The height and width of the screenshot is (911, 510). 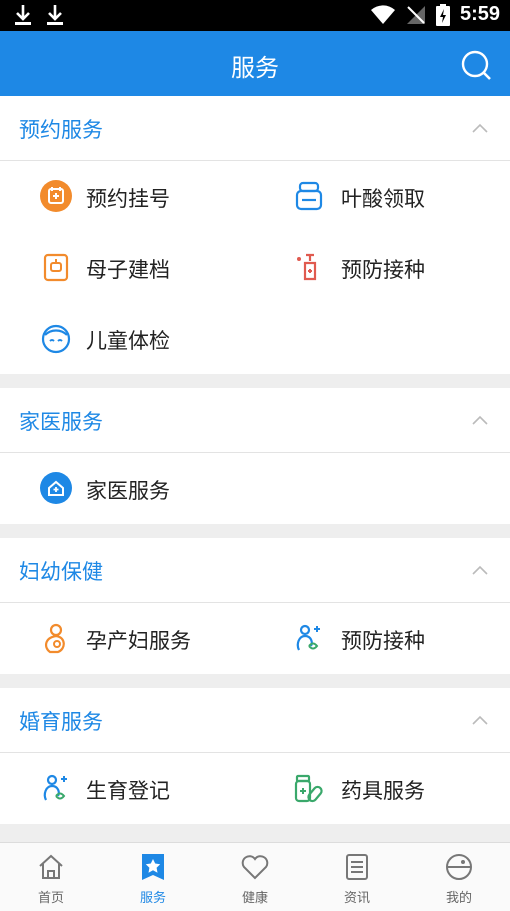 I want to click on tab-profile: 我的, so click(x=459, y=877).